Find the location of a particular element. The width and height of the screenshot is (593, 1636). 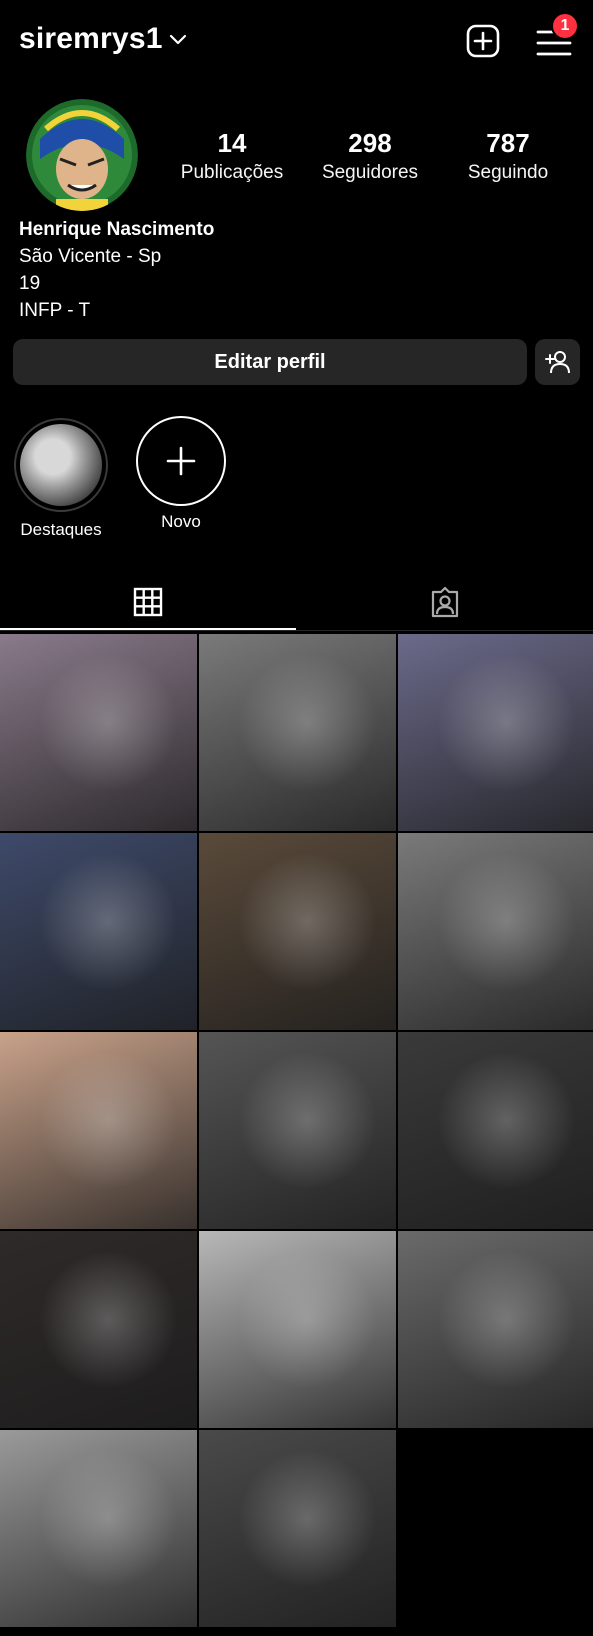

plus-icon is located at coordinates (181, 461).